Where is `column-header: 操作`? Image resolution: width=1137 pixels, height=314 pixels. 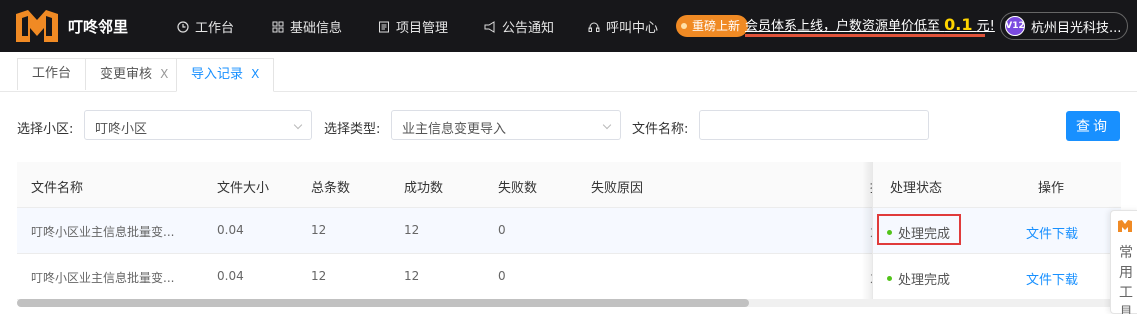 column-header: 操作 is located at coordinates (1051, 188).